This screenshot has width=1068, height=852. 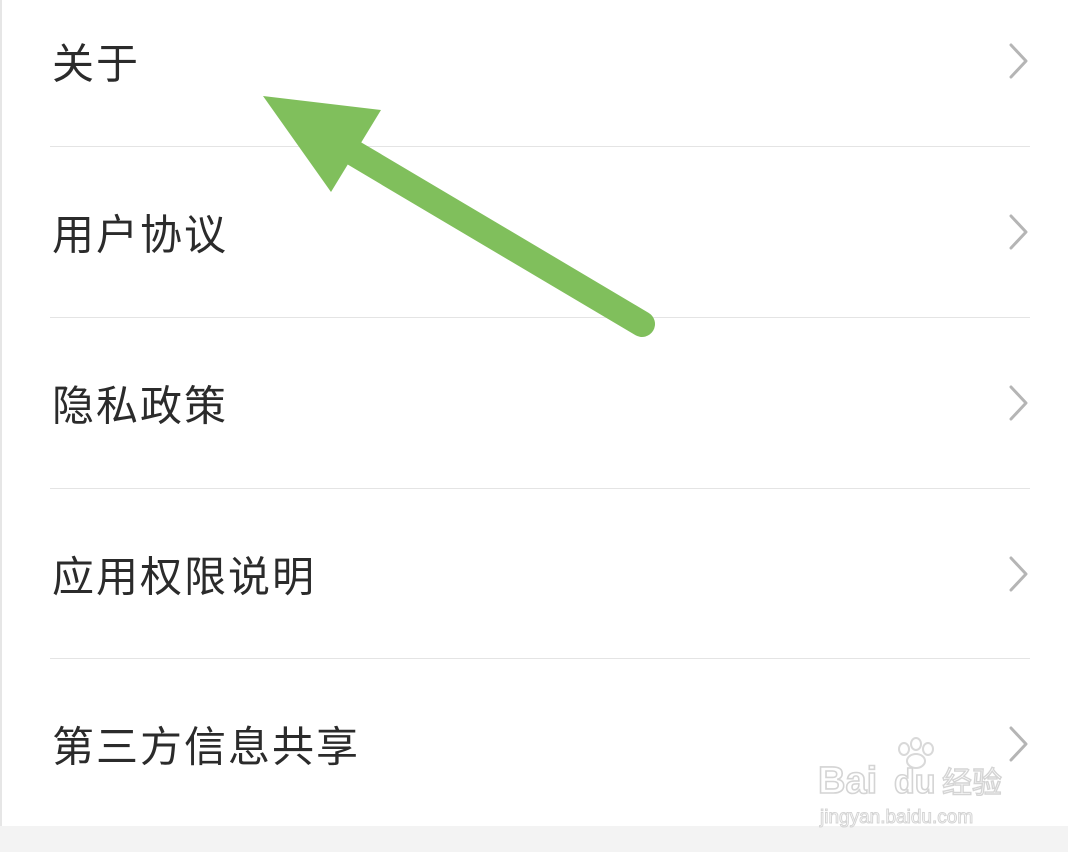 I want to click on menu-item-privacy-policy-label: 隐私政策, so click(x=140, y=406).